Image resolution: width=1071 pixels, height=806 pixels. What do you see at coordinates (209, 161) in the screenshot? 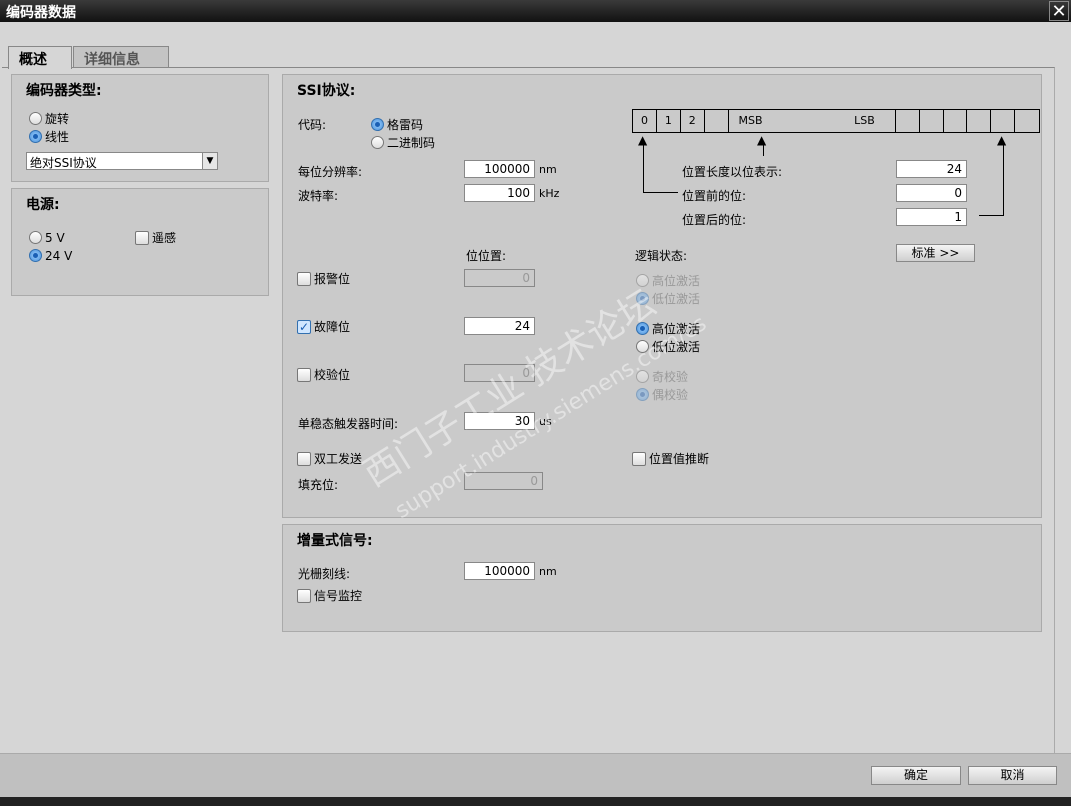
I see `chevron-down-icon: ▼` at bounding box center [209, 161].